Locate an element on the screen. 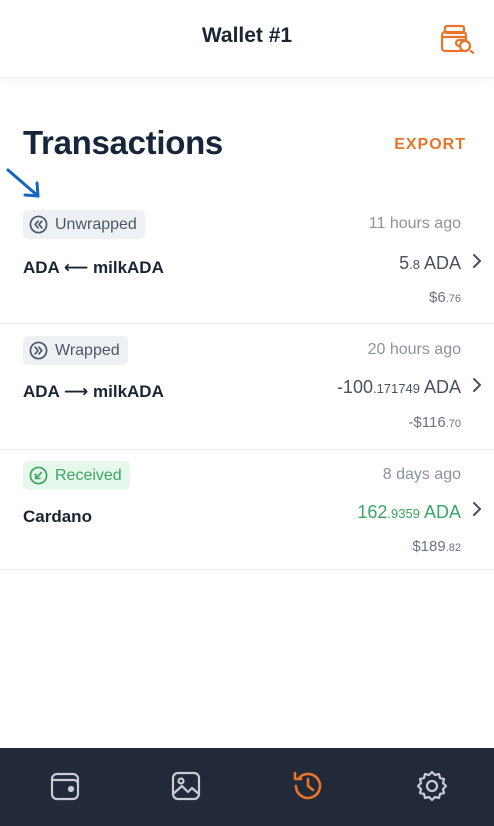 The height and width of the screenshot is (826, 494). status-badge: Unwrapped is located at coordinates (84, 224).